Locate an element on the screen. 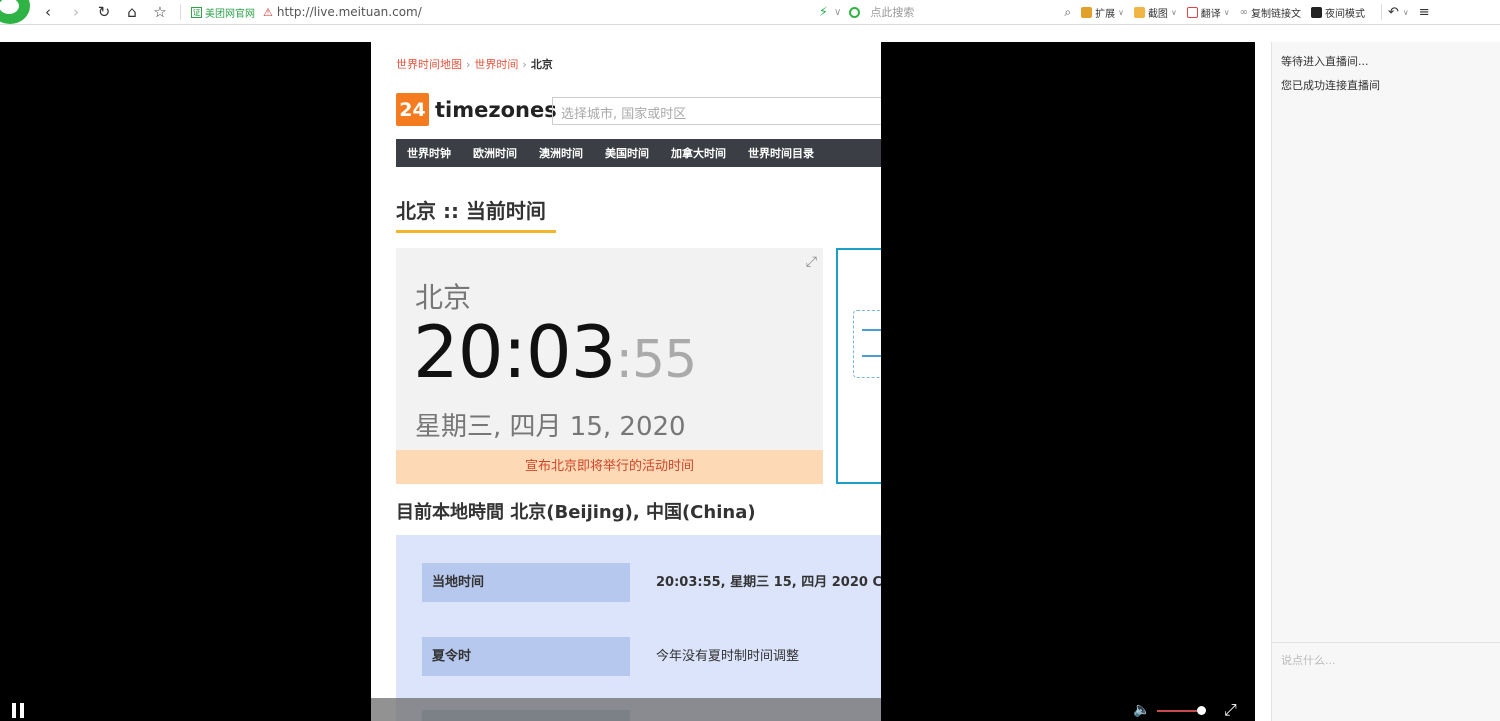 This screenshot has height=721, width=1500. search-input: 点此搜索 is located at coordinates (956, 12).